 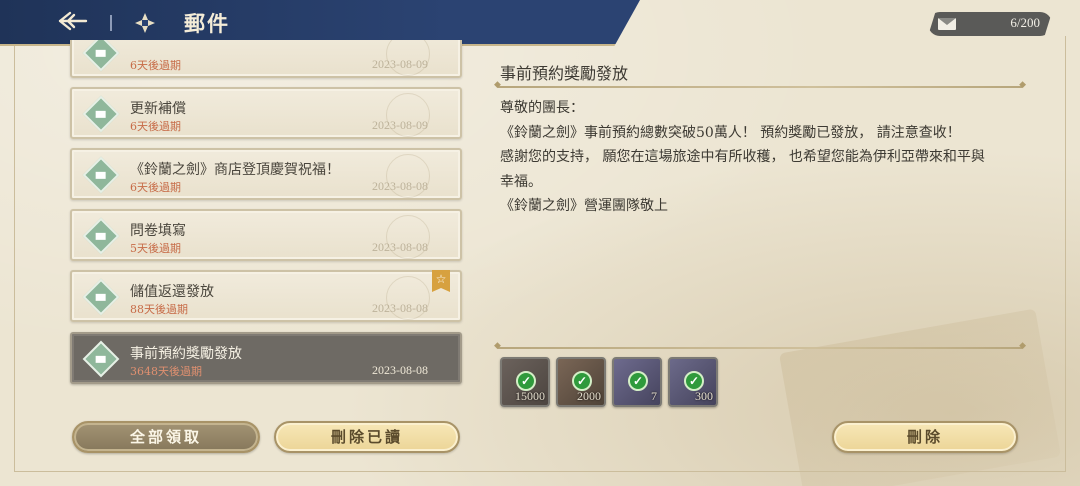 I want to click on mail-item-title: 問卷填寫, so click(x=158, y=231).